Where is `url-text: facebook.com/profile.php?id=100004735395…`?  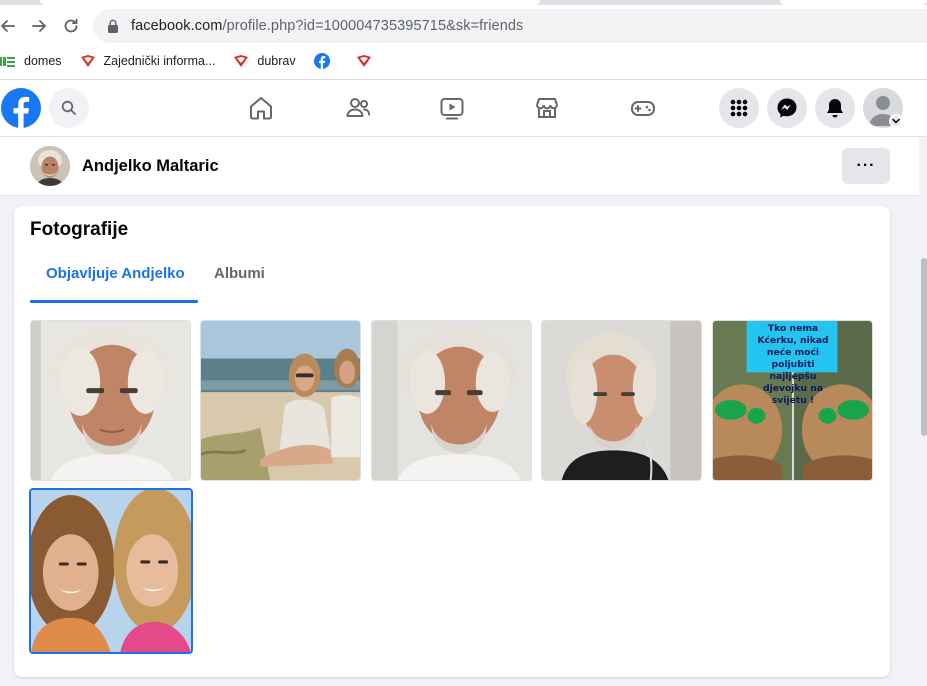
url-text: facebook.com/profile.php?id=100004735395… is located at coordinates (327, 26).